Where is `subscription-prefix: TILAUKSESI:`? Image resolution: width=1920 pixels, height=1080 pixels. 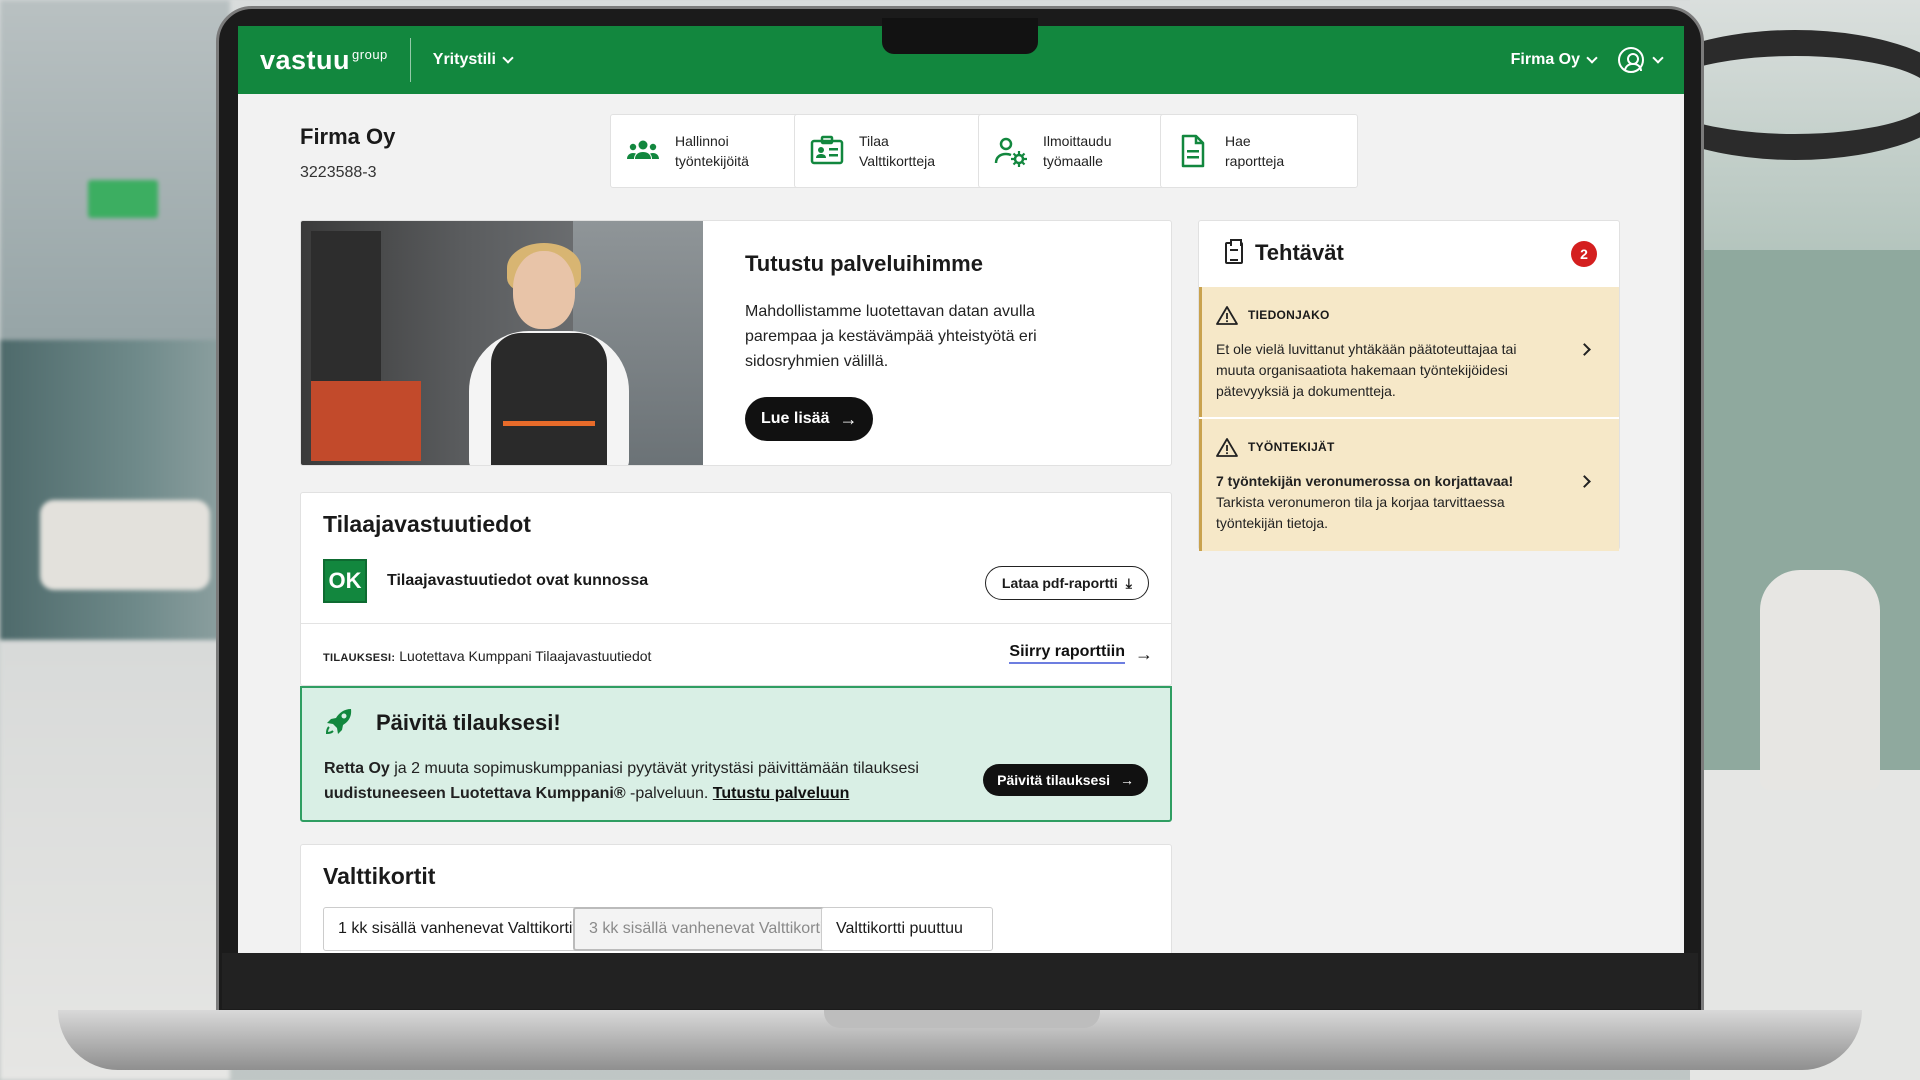 subscription-prefix: TILAUKSESI: is located at coordinates (359, 658).